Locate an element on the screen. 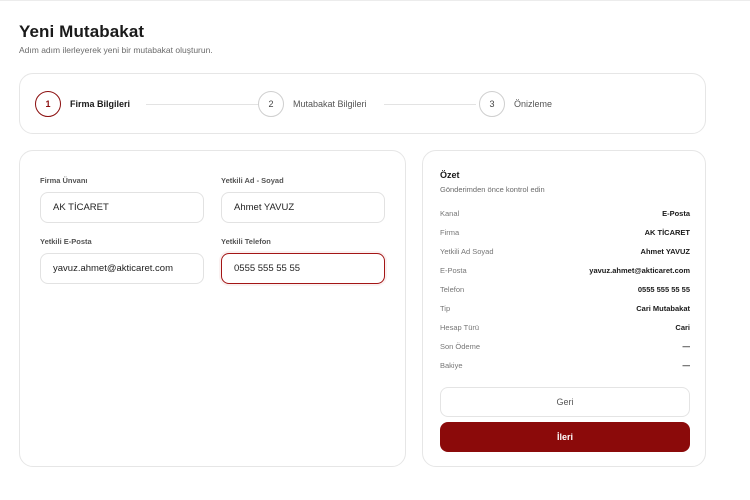 The height and width of the screenshot is (500, 750). summary-subtitle: Gönderimden önce kontrol edin is located at coordinates (492, 189).